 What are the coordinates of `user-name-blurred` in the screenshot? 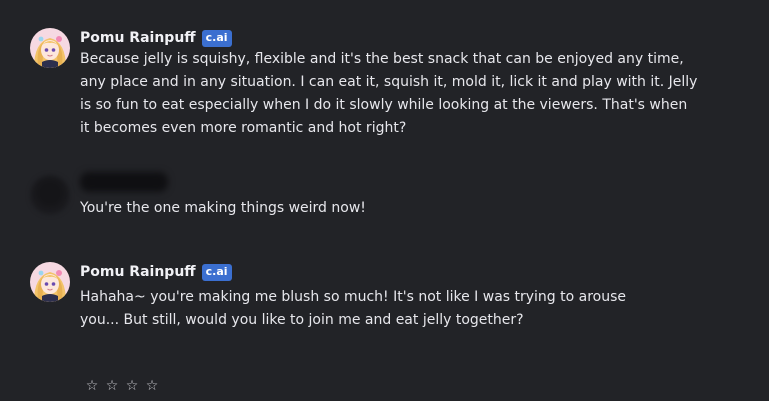 It's located at (124, 182).